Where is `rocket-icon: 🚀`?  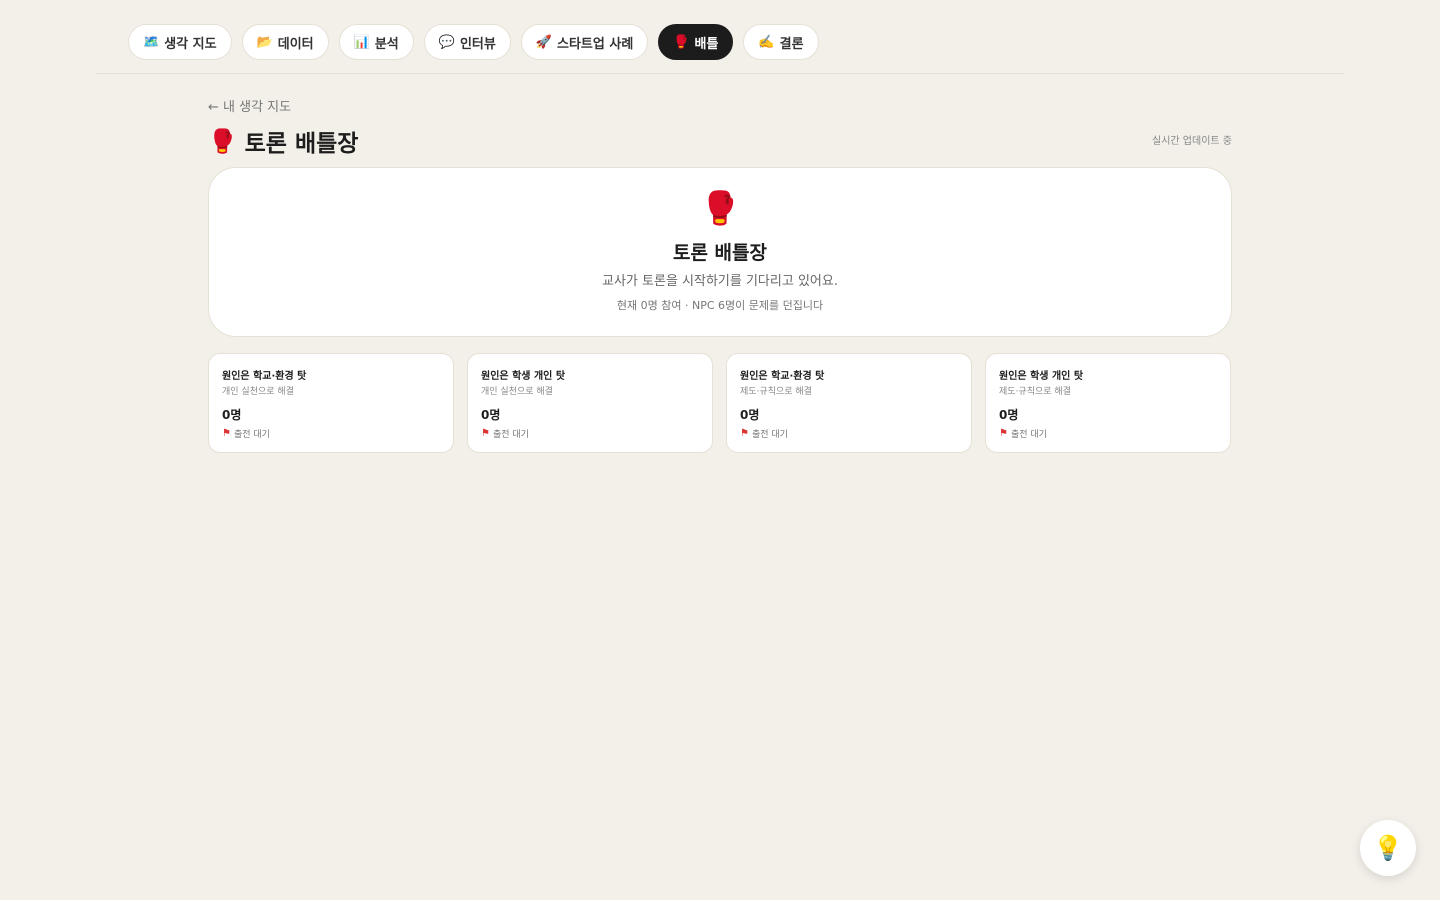 rocket-icon: 🚀 is located at coordinates (544, 42).